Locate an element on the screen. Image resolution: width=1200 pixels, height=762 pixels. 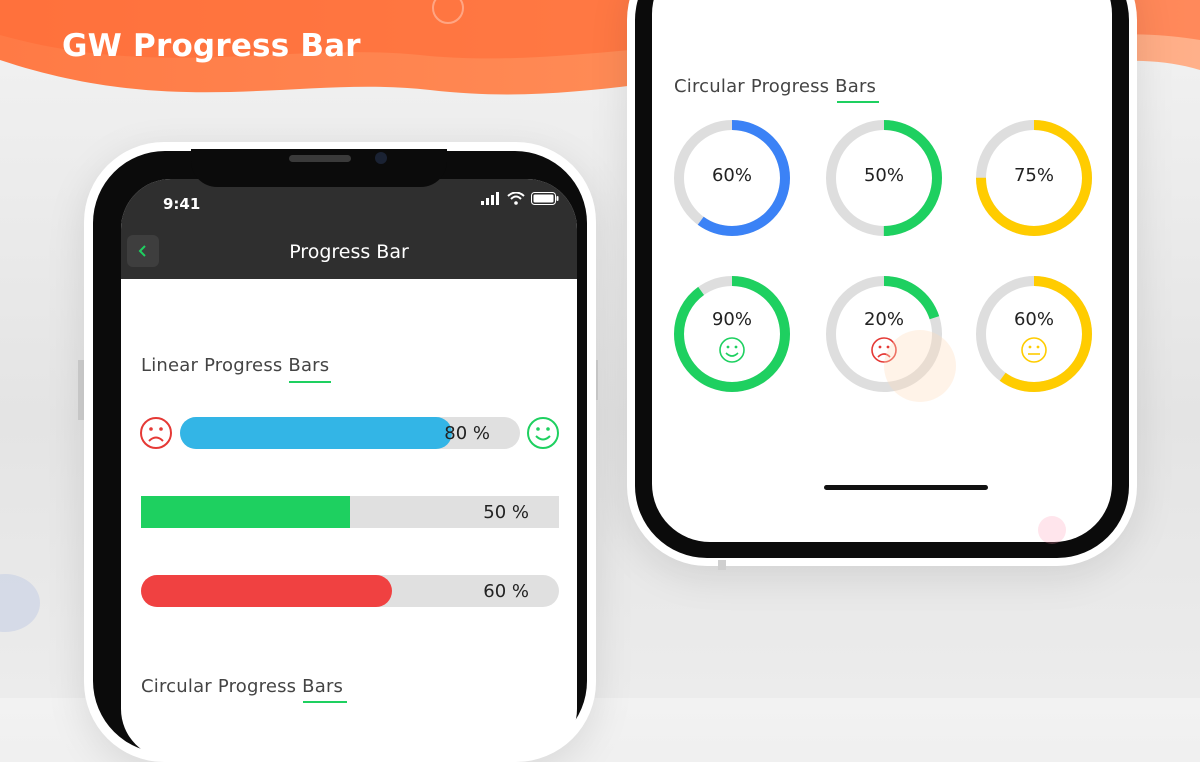
linear-section-title: Linear Progress Bars is located at coordinates (235, 365).